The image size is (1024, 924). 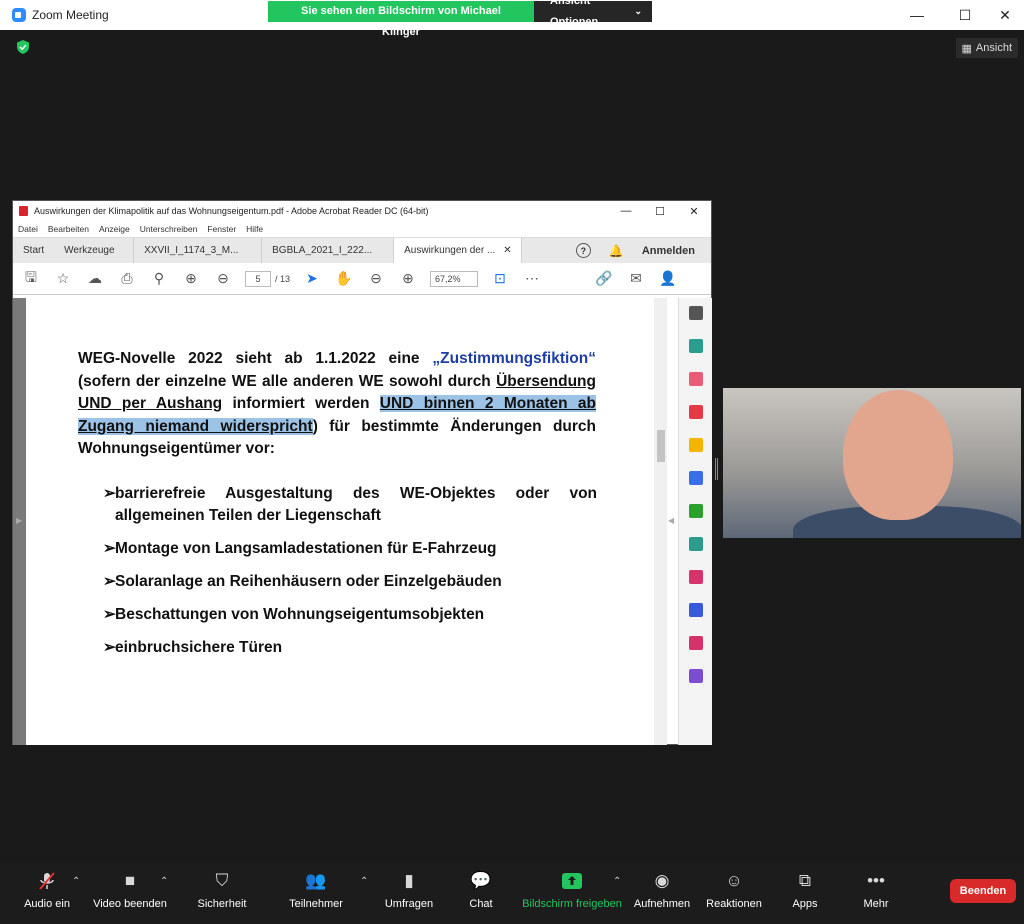 What do you see at coordinates (660, 521) in the screenshot?
I see `document-scrollbar` at bounding box center [660, 521].